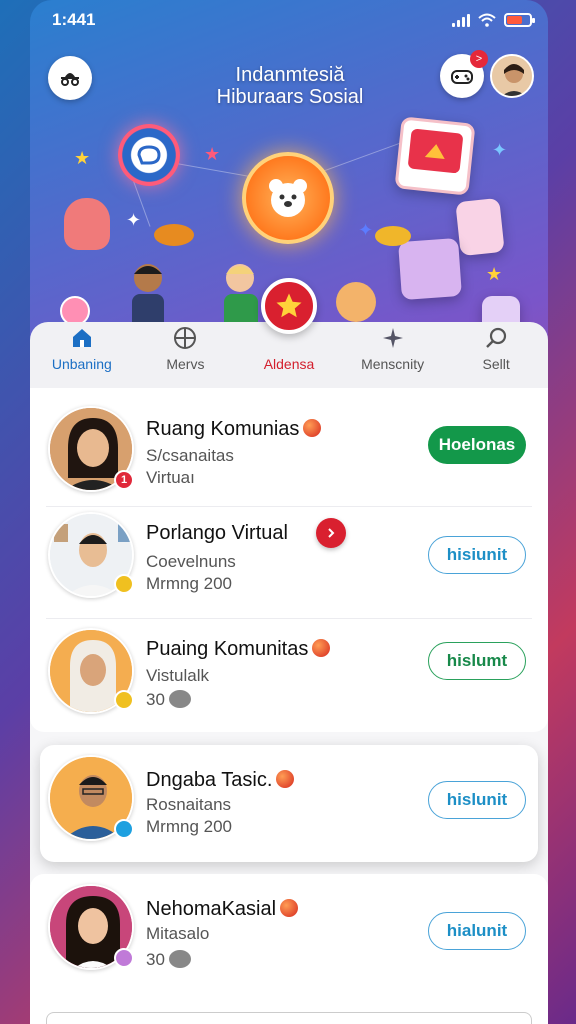 This screenshot has height=1024, width=576. What do you see at coordinates (289, 618) in the screenshot?
I see `divider` at bounding box center [289, 618].